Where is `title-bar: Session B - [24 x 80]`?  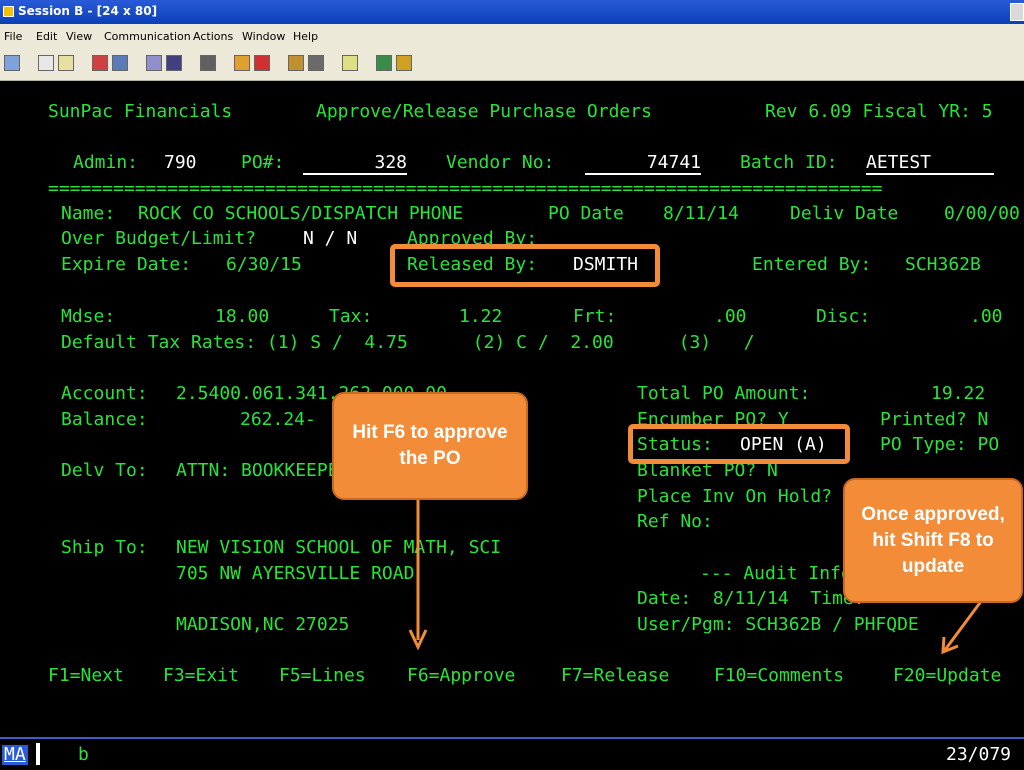
title-bar: Session B - [24 x 80] is located at coordinates (512, 12).